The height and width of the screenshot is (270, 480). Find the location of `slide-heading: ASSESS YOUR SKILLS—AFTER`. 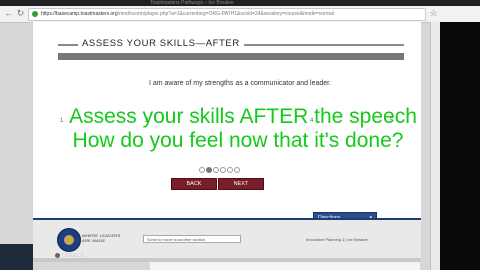

slide-heading: ASSESS YOUR SKILLS—AFTER is located at coordinates (161, 43).